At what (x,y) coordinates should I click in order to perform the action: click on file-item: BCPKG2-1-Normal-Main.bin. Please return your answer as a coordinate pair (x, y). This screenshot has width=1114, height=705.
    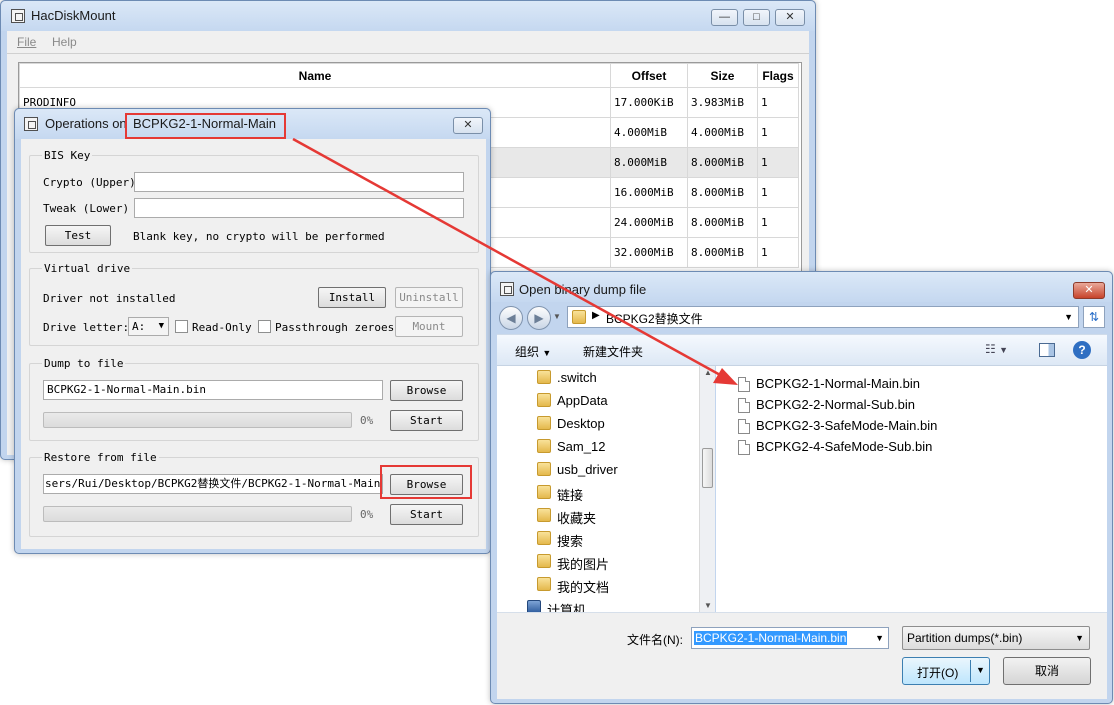
    Looking at the image, I should click on (866, 384).